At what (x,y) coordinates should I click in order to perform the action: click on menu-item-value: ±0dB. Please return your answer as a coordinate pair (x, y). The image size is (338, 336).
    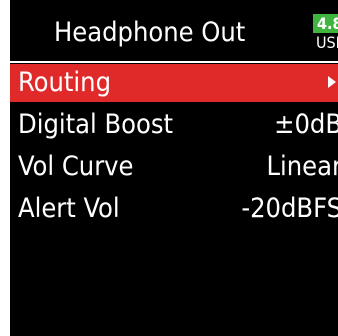
    Looking at the image, I should click on (306, 124).